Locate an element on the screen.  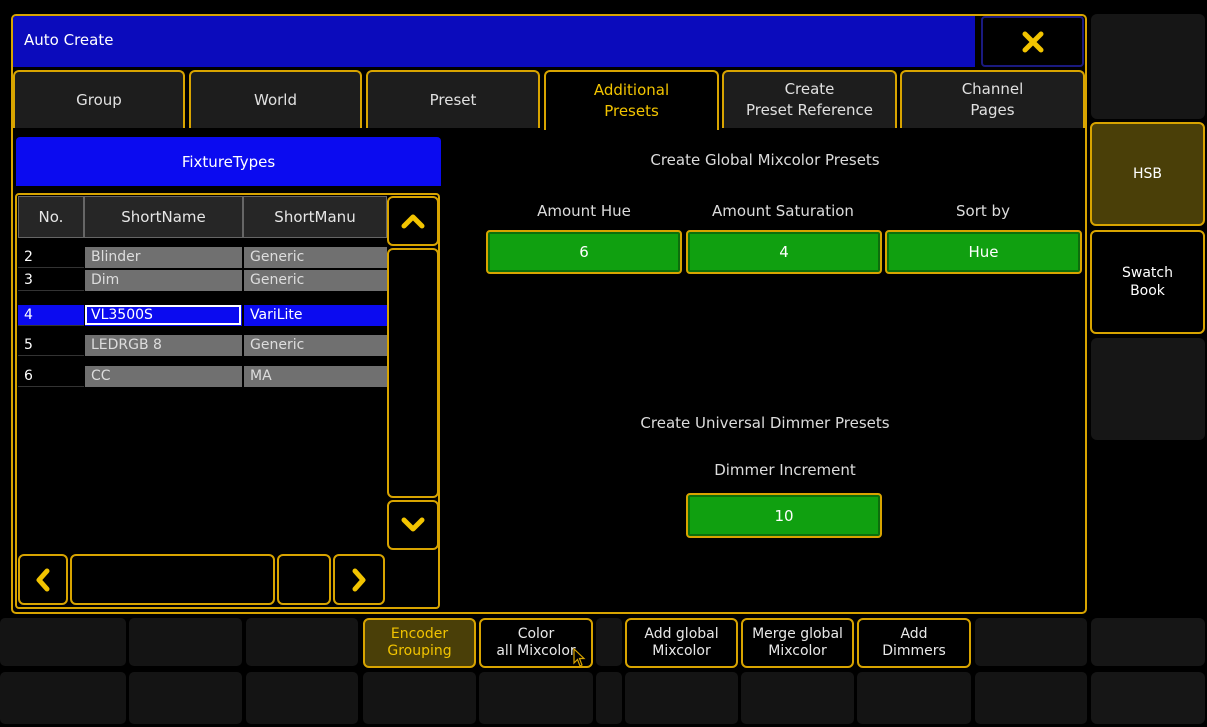
tab-world: World is located at coordinates (275, 99).